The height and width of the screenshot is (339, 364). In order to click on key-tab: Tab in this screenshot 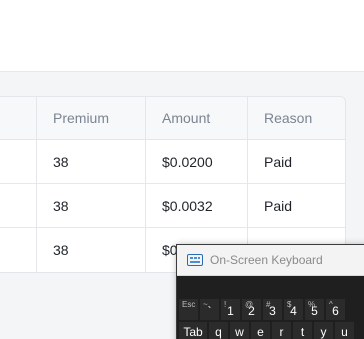, I will do `click(193, 330)`.